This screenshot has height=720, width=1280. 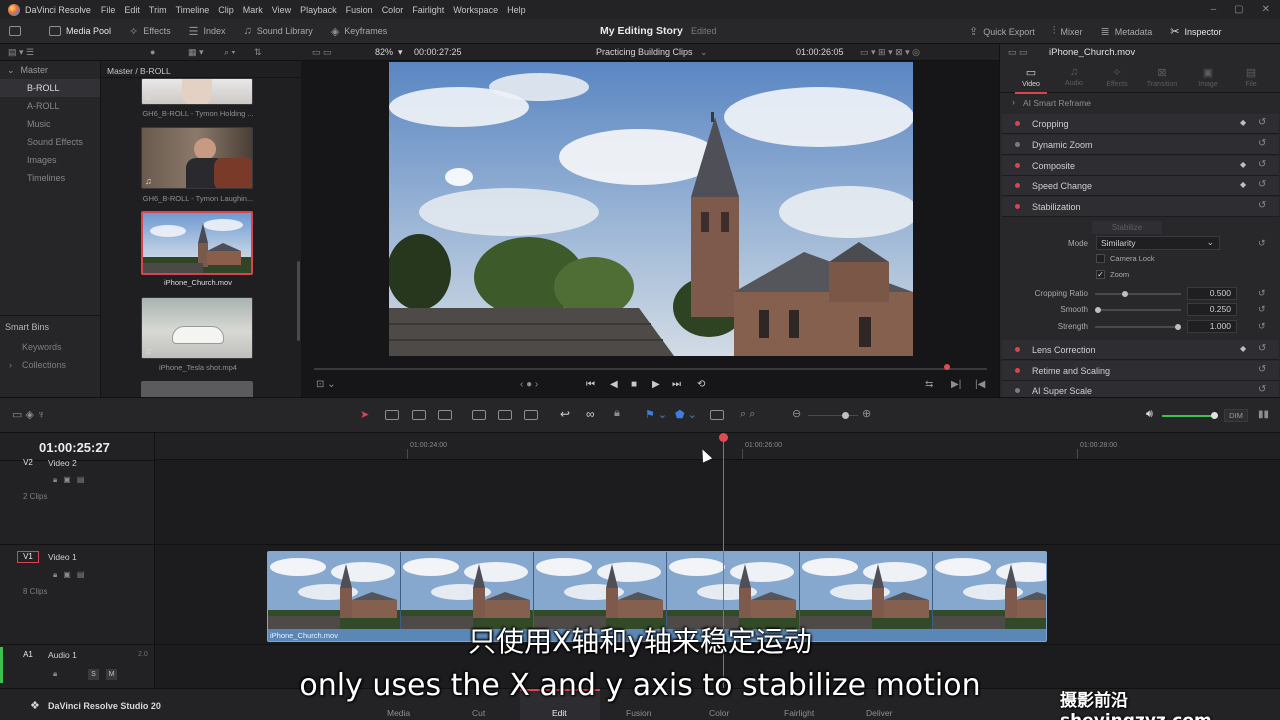 What do you see at coordinates (516, 10) in the screenshot?
I see `menu-help: Help` at bounding box center [516, 10].